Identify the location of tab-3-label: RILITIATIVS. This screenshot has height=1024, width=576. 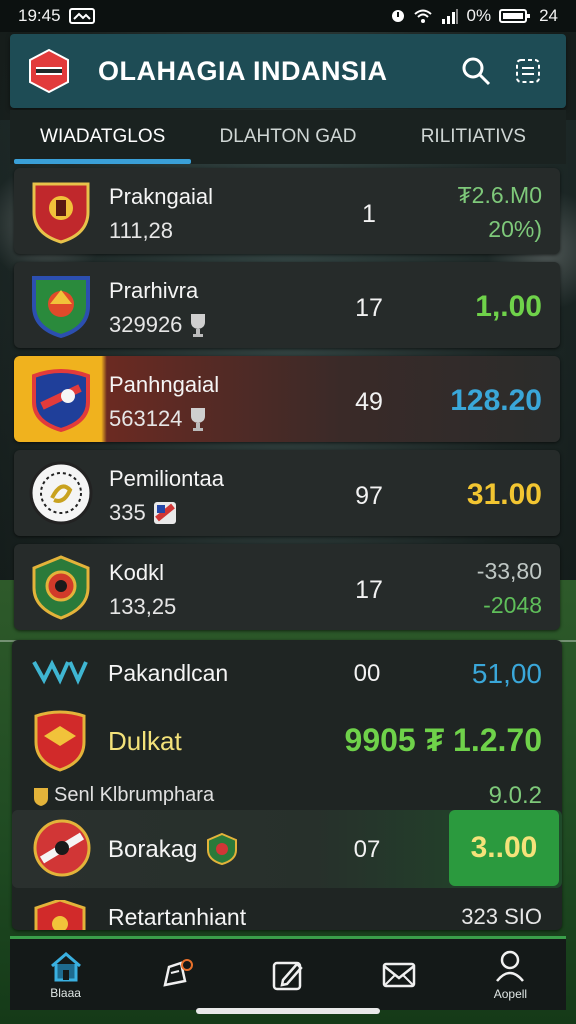
(473, 136).